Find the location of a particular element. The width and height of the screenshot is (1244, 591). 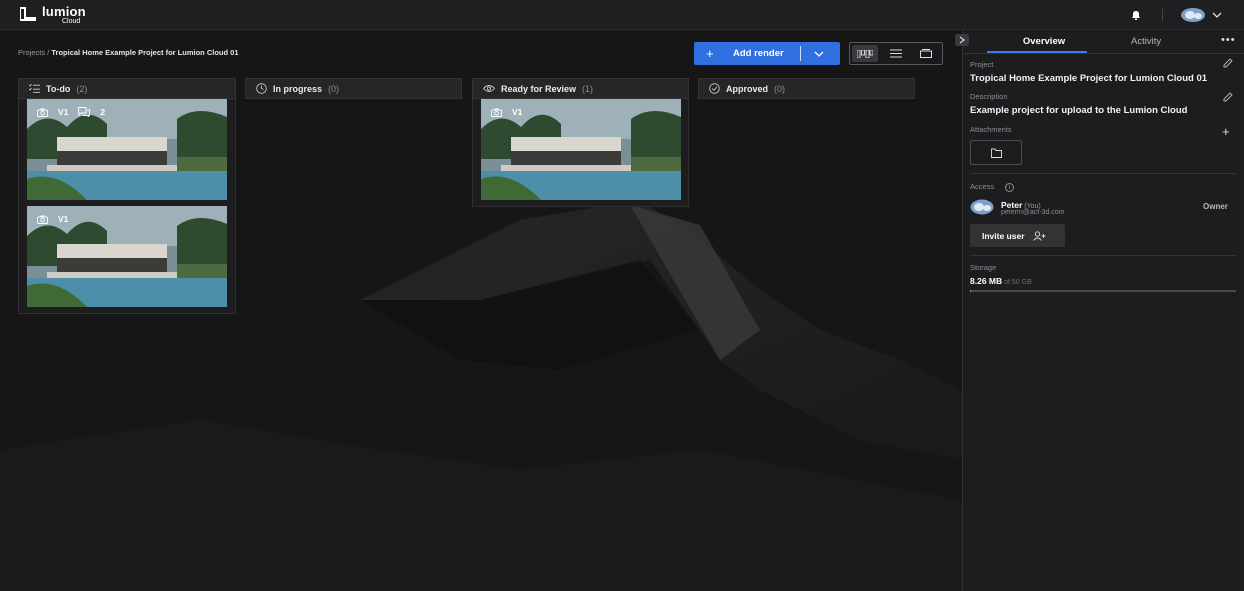

column-body: V1 2 V1 is located at coordinates (127, 206).